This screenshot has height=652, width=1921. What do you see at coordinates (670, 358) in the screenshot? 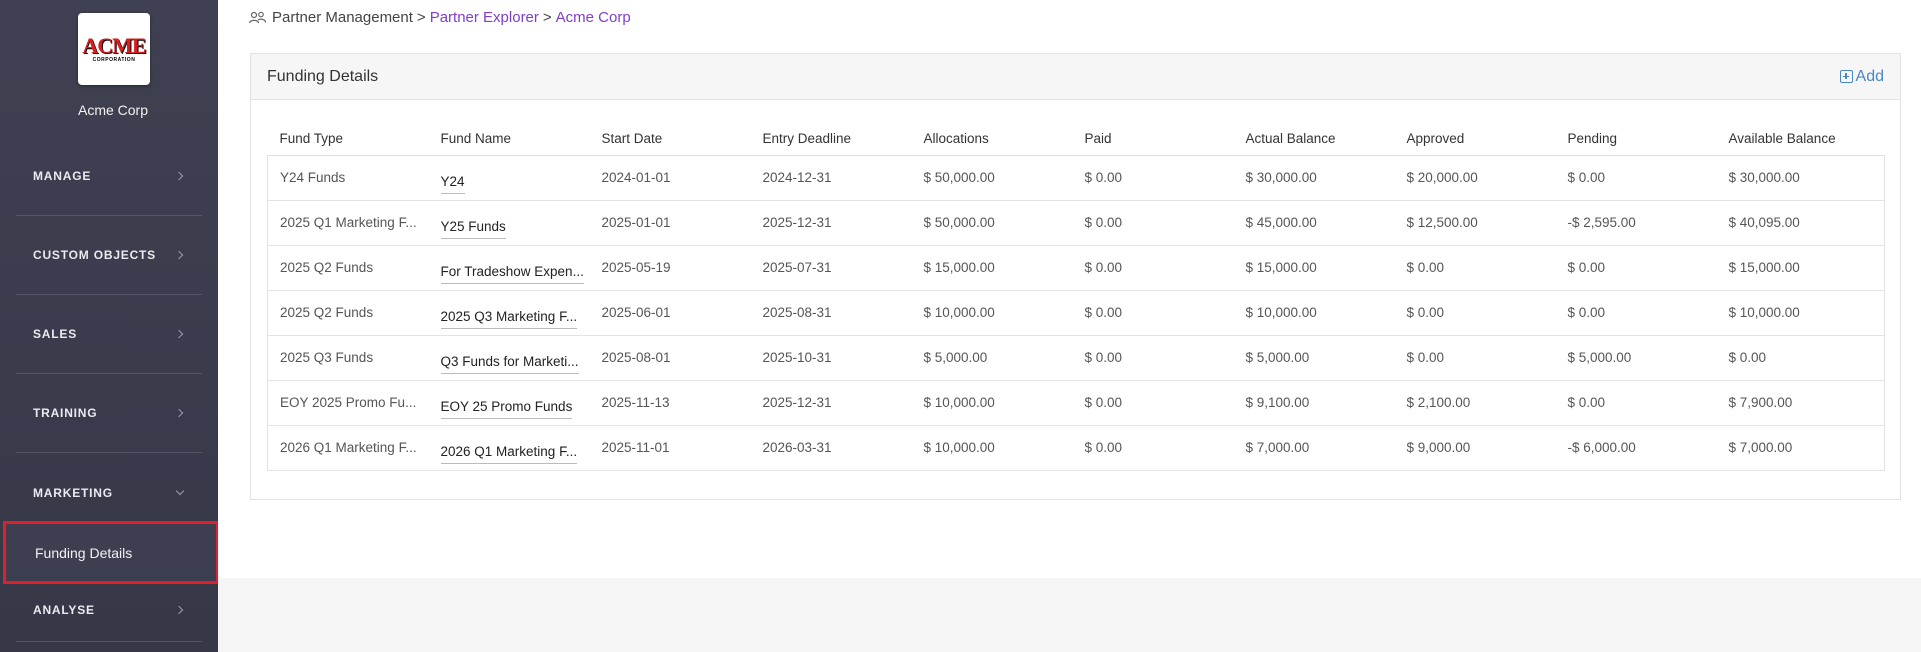
I see `start-date-cell: 2025-08-01` at bounding box center [670, 358].